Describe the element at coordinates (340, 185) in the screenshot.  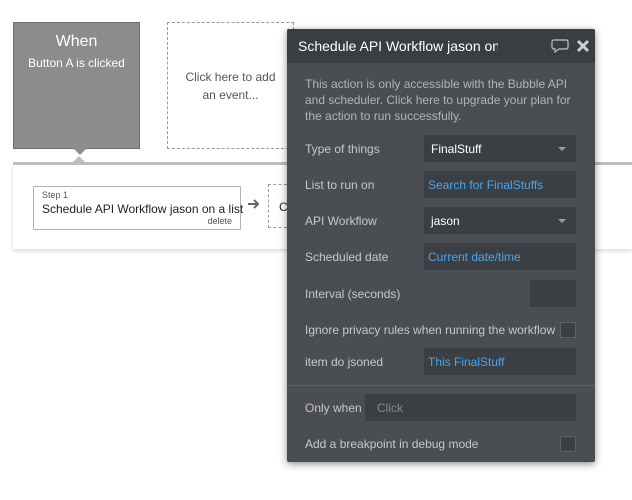
I see `list-to-run-on-label: List to run on` at that location.